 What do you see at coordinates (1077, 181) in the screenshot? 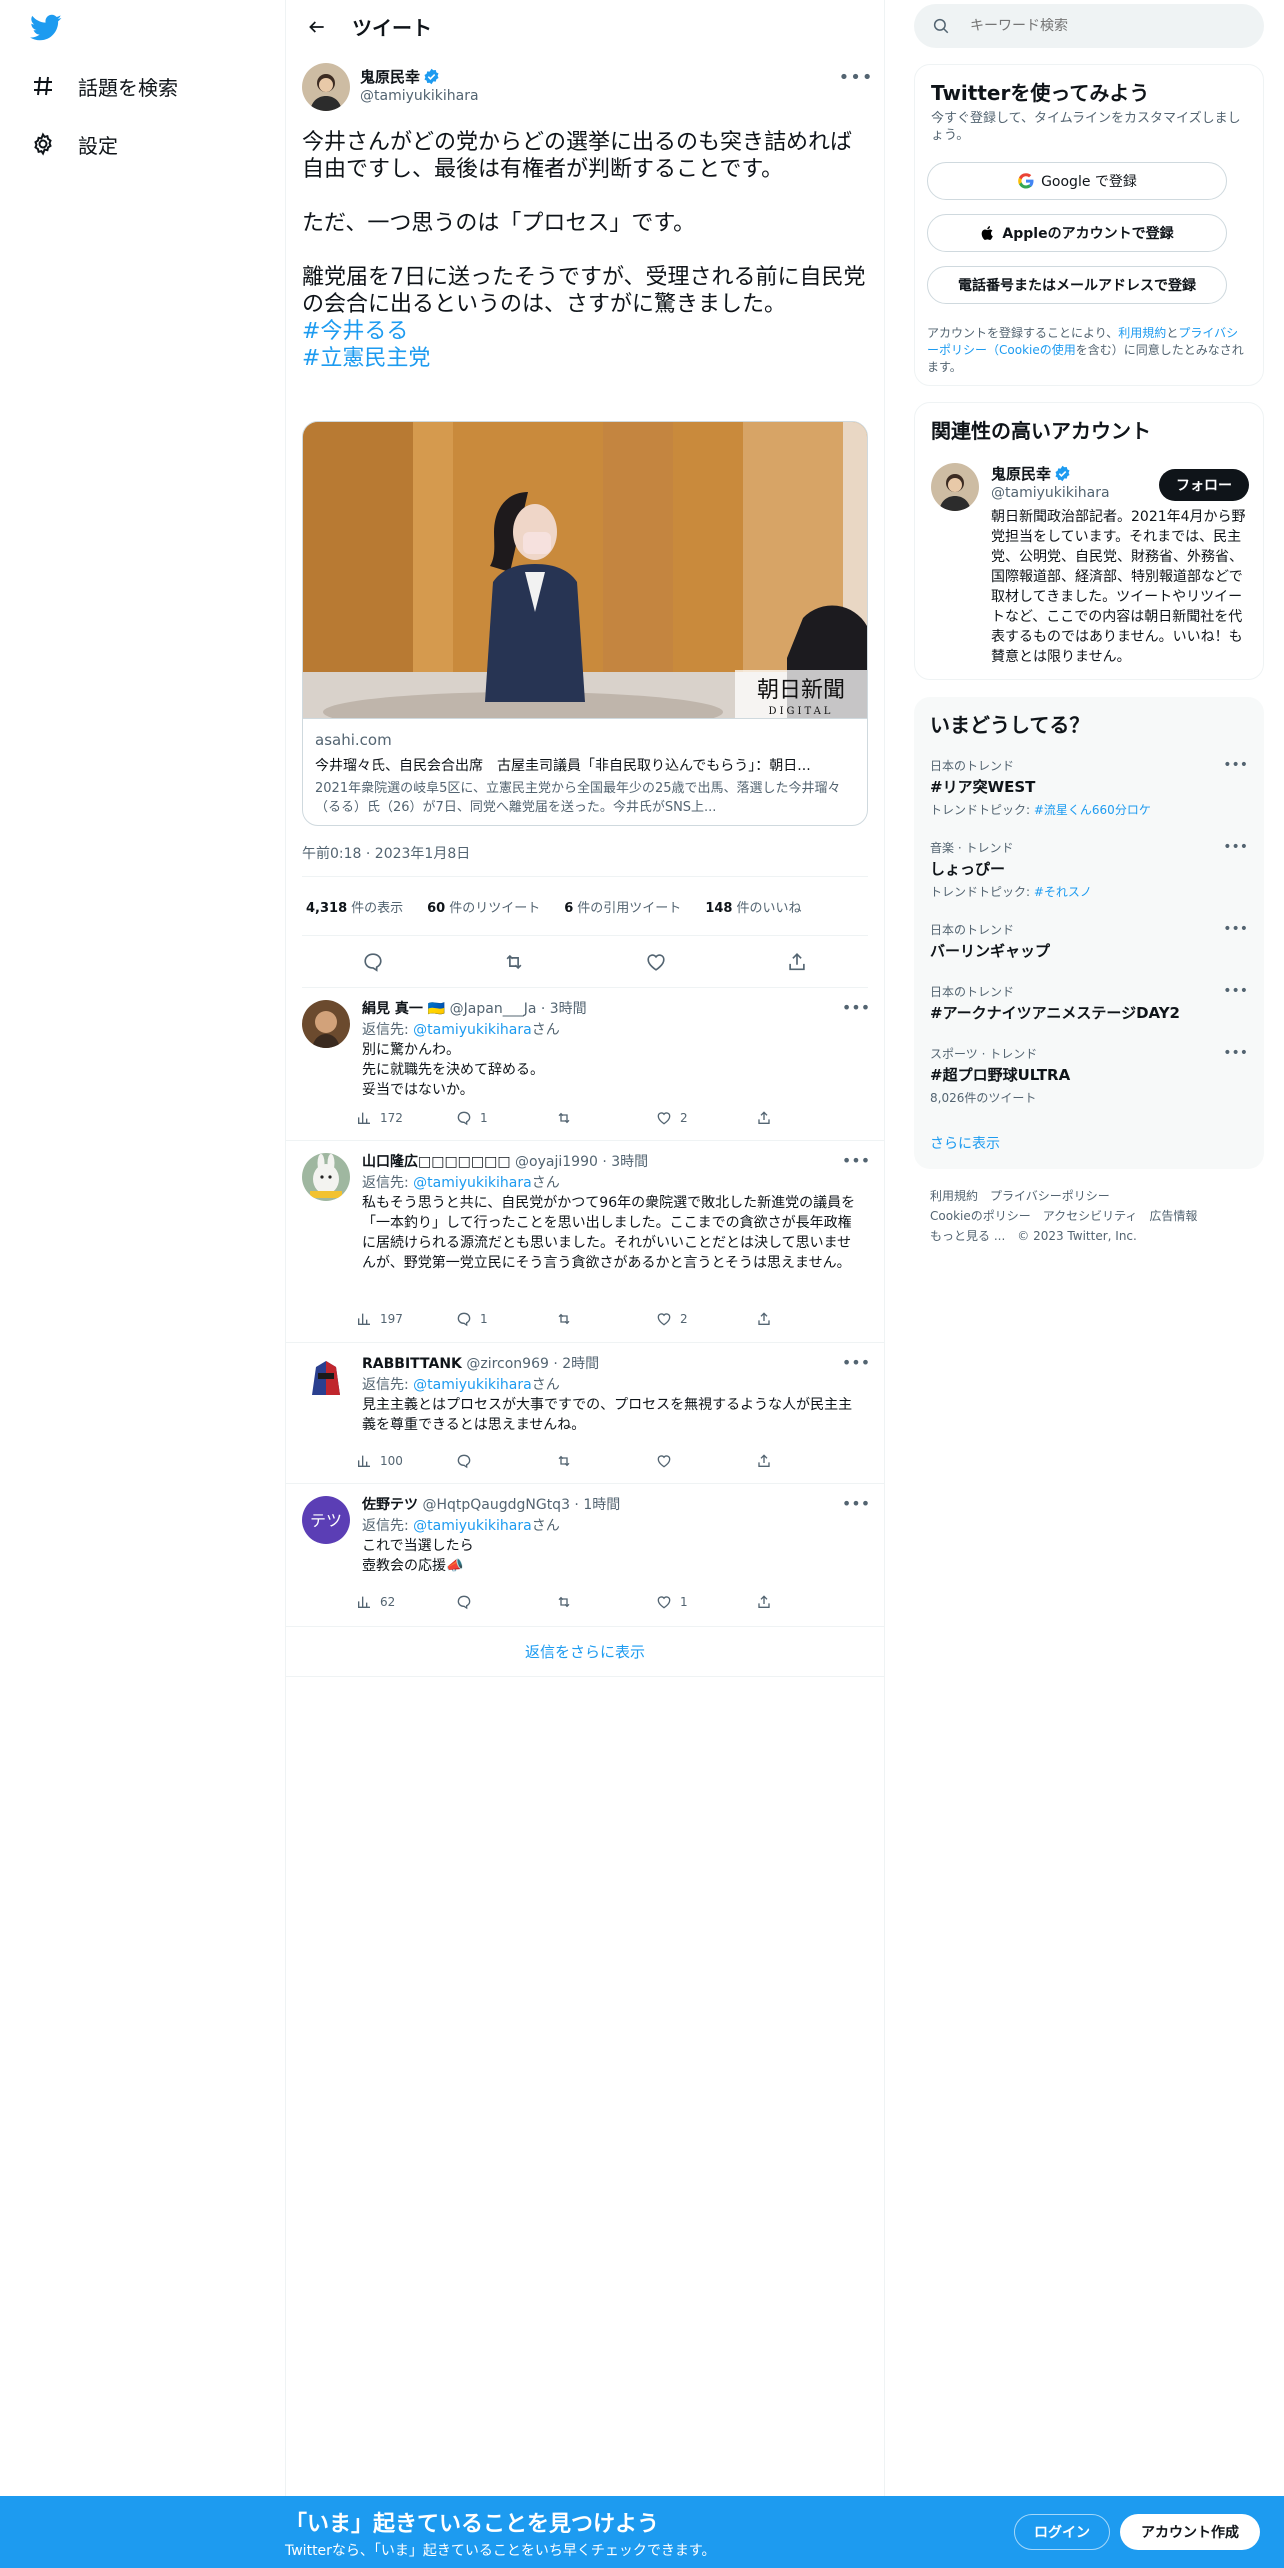
I see `google-signup-button: Google で登録` at bounding box center [1077, 181].